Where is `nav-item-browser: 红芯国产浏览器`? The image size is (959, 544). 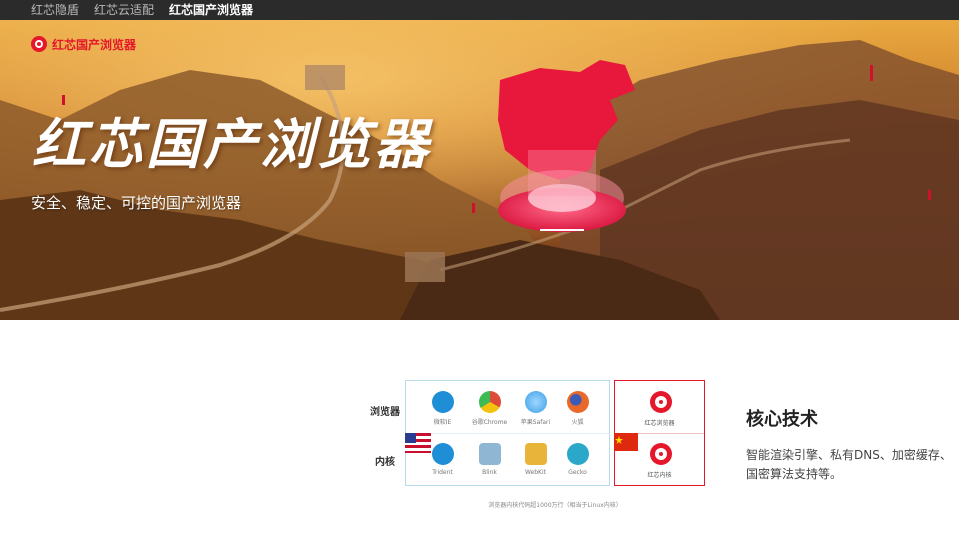 nav-item-browser: 红芯国产浏览器 is located at coordinates (211, 10).